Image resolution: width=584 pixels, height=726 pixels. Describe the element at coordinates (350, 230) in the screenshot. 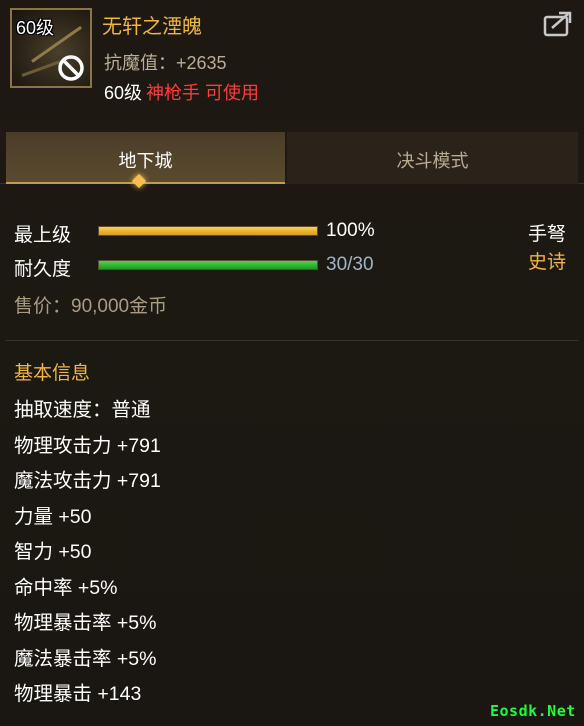

I see `quality-value: 100%` at that location.